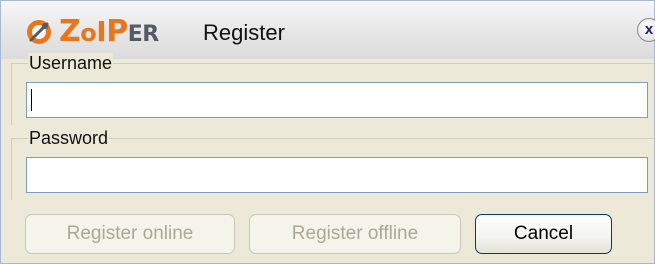 Image resolution: width=655 pixels, height=264 pixels. I want to click on zoiper-logo: ZoIPER, so click(92, 32).